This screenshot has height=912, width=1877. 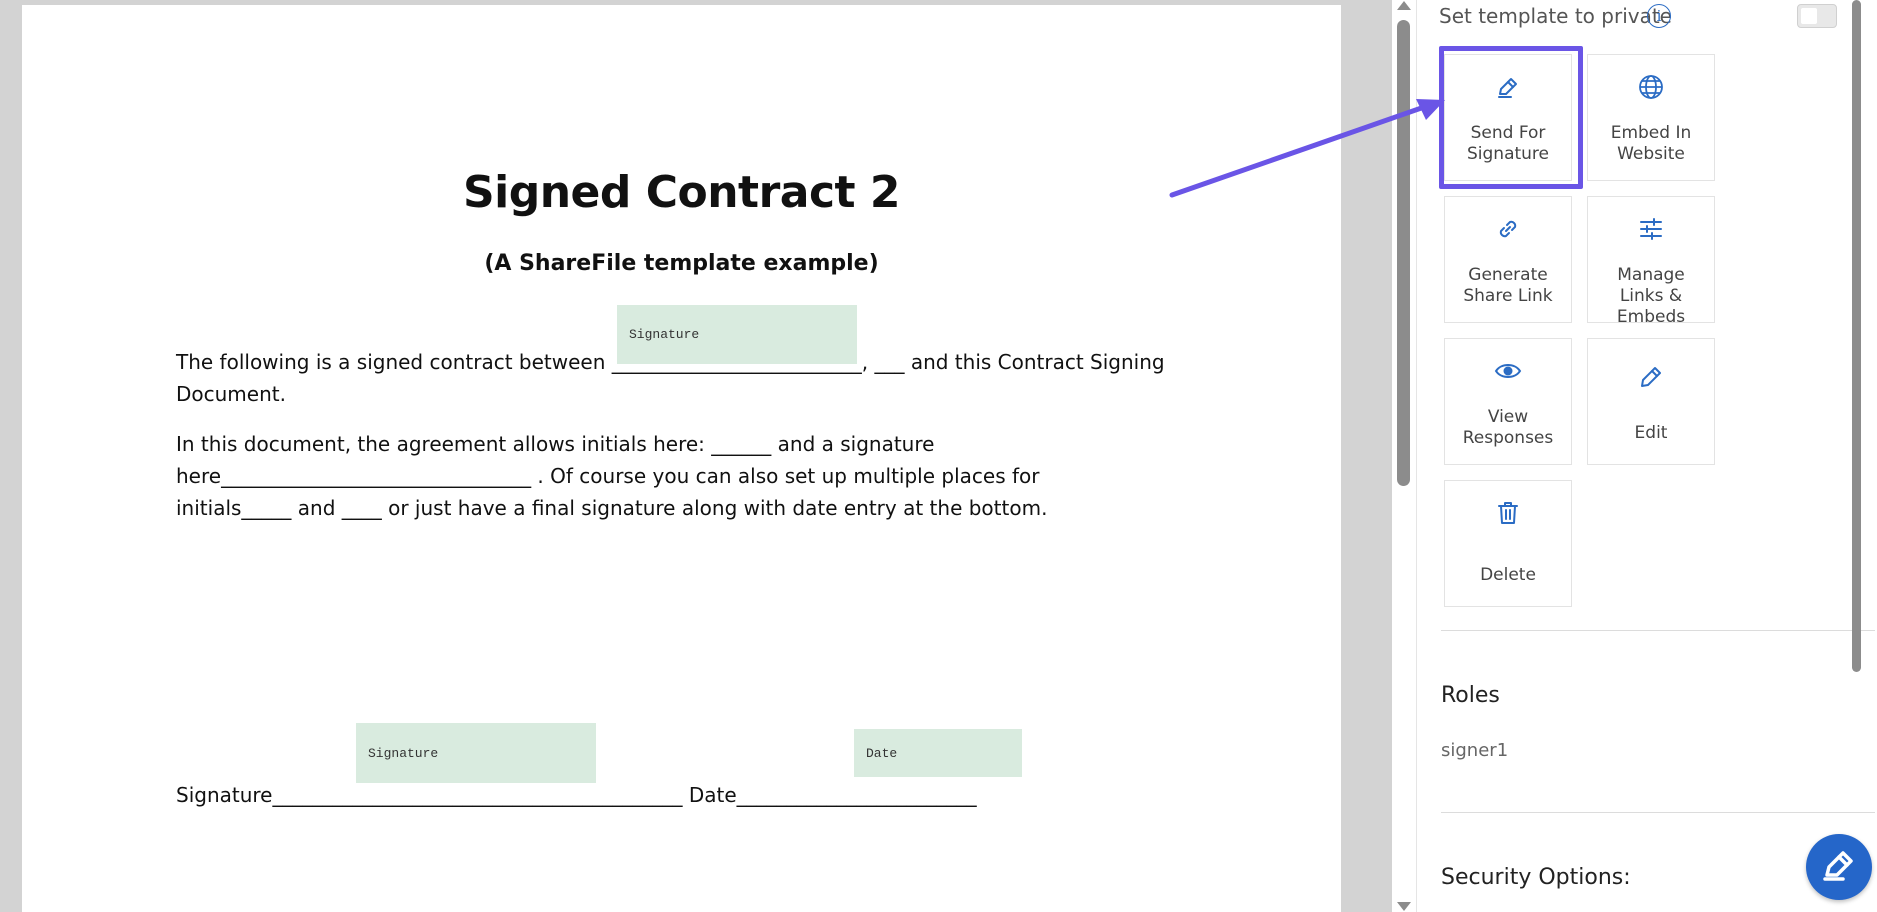 I want to click on toggle-knob, so click(x=1809, y=16).